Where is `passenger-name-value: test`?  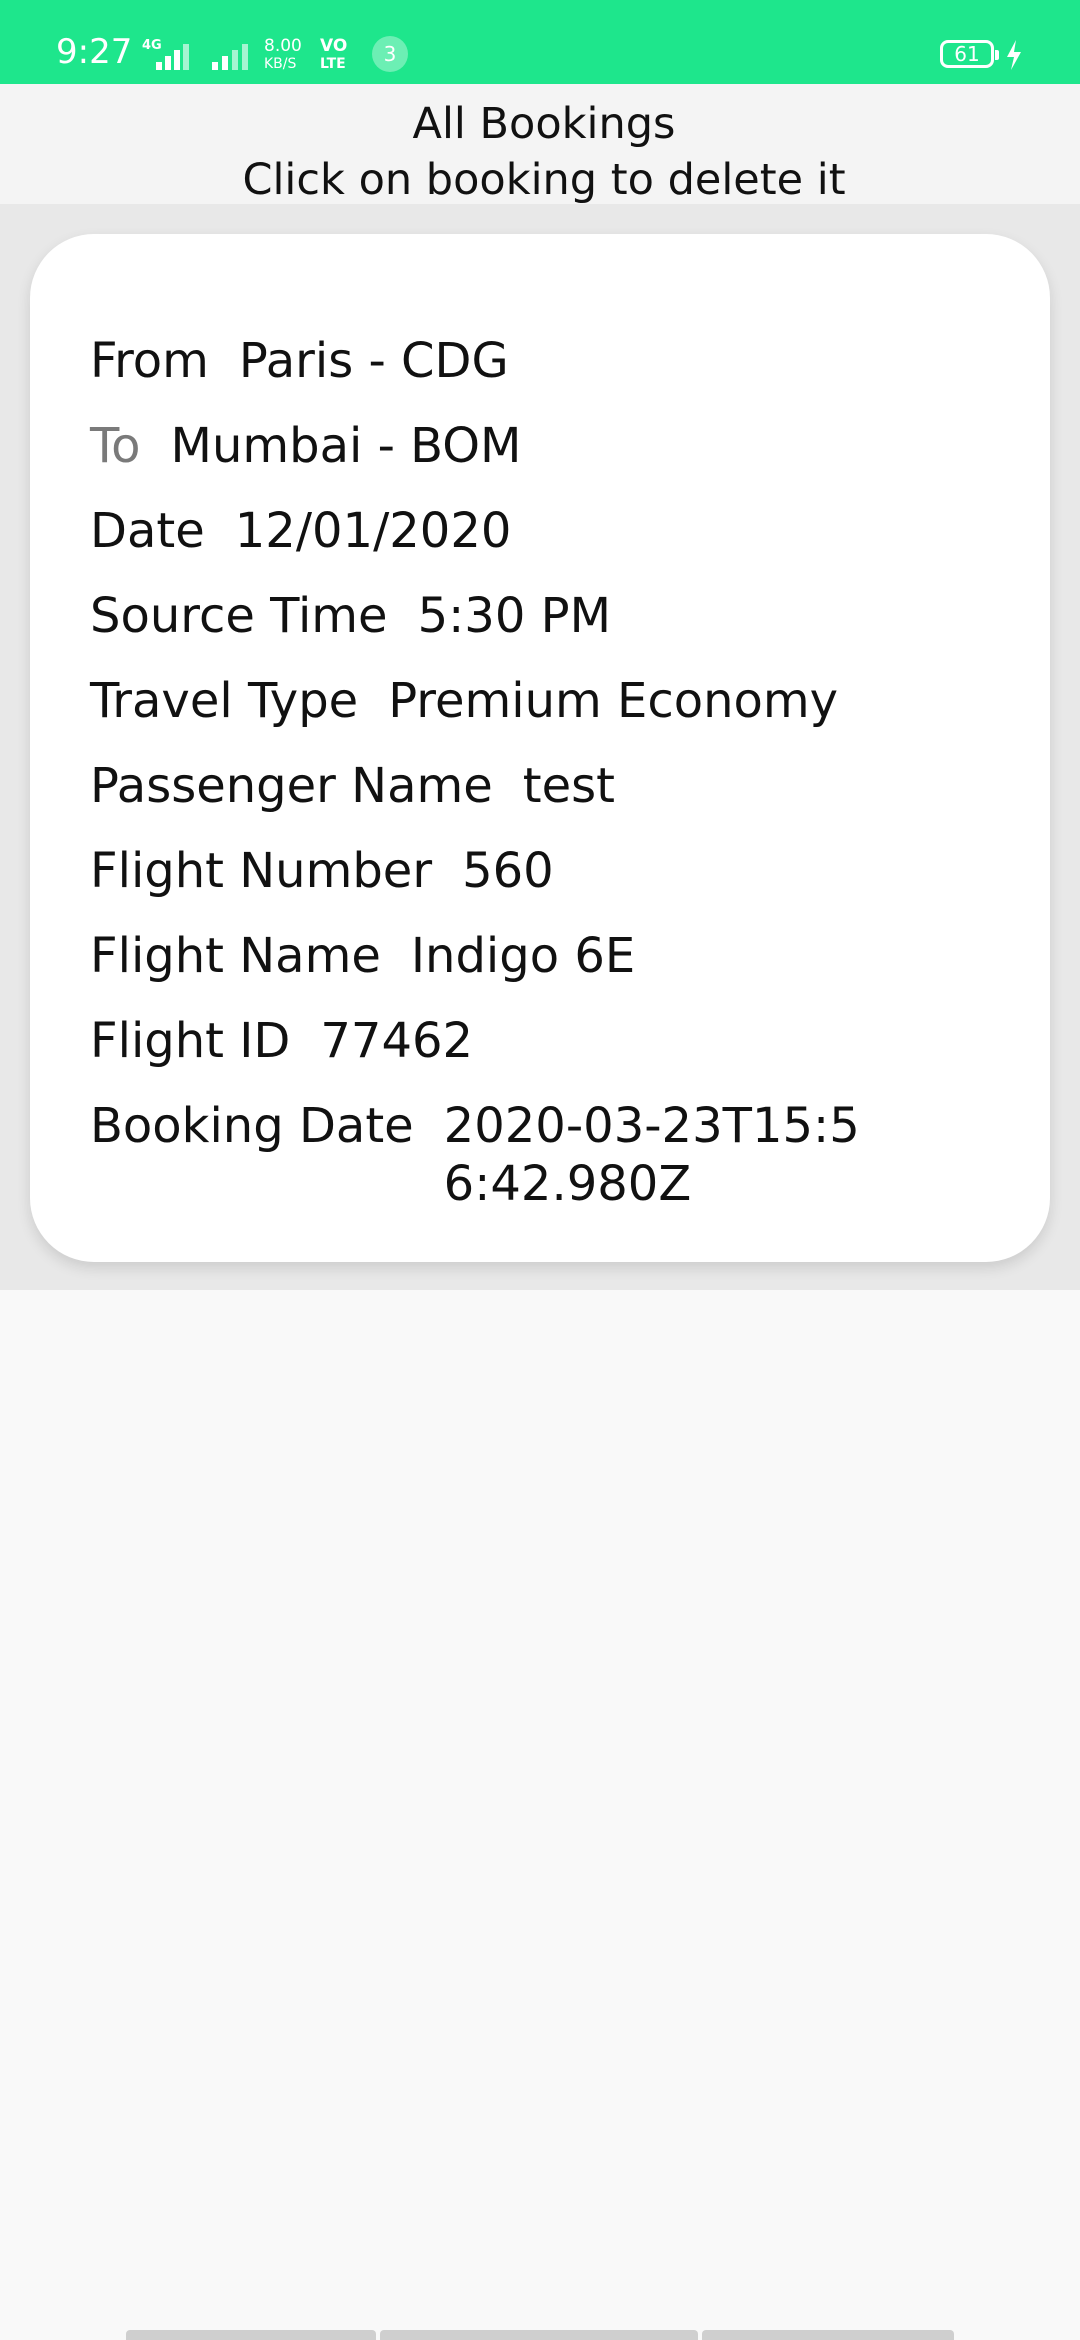 passenger-name-value: test is located at coordinates (568, 786).